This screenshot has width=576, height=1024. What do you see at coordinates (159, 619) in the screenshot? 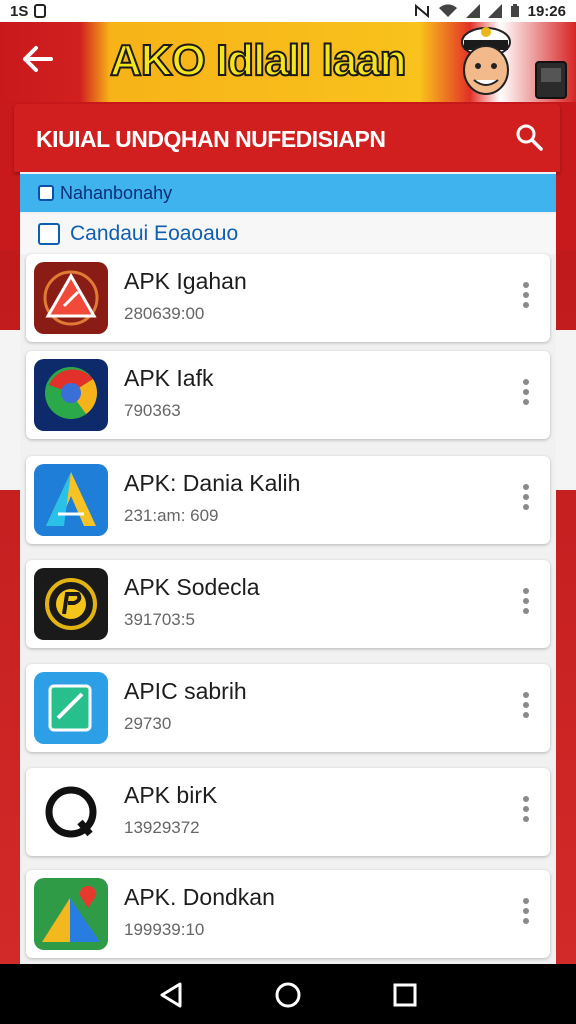
I see `app-meta: 391703:5` at bounding box center [159, 619].